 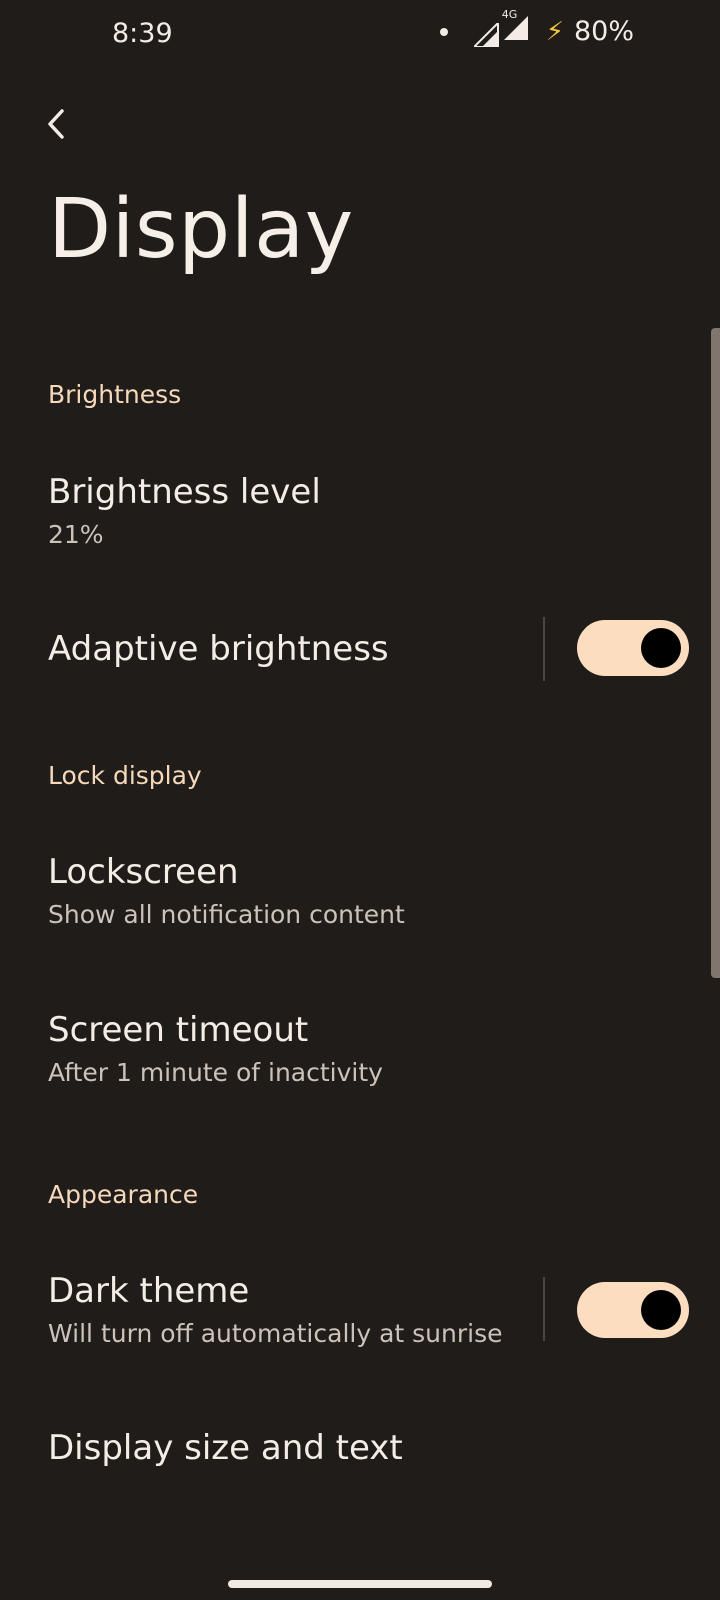 What do you see at coordinates (125, 775) in the screenshot?
I see `section-header-lock-display: Lock display` at bounding box center [125, 775].